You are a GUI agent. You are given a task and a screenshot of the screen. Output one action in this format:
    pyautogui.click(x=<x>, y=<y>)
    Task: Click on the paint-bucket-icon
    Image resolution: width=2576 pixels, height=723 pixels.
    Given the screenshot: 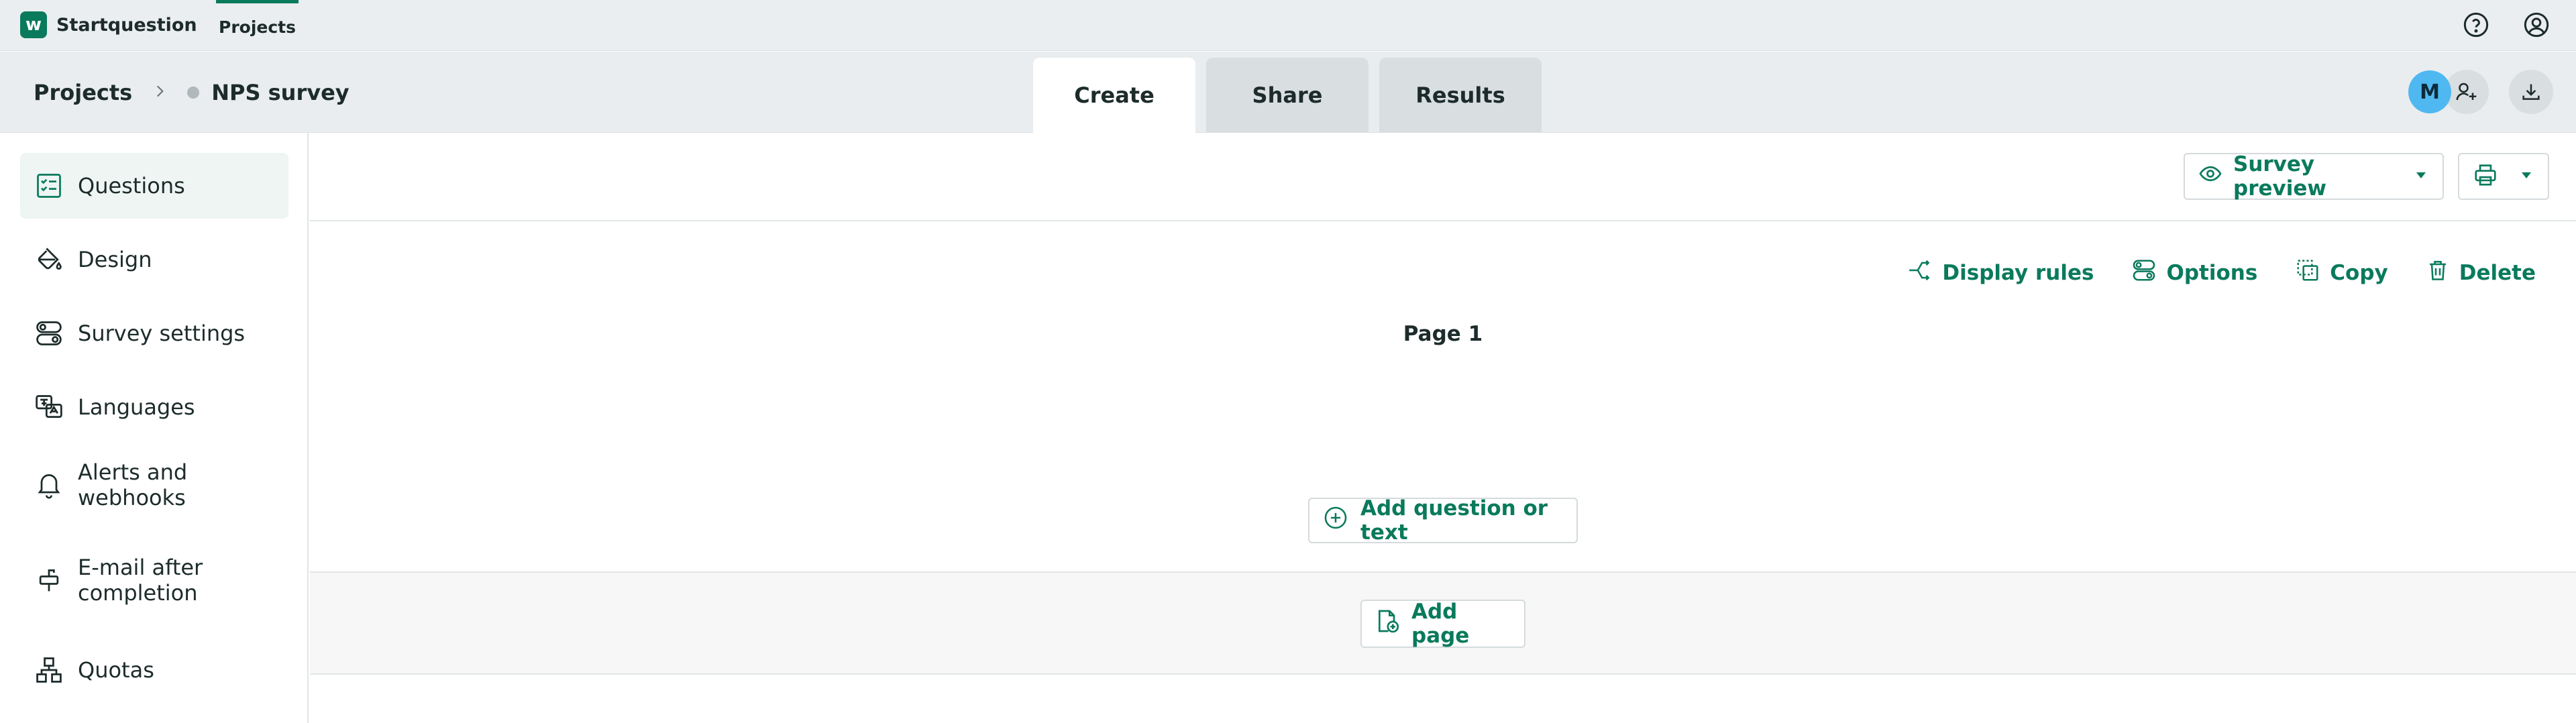 What is the action you would take?
    pyautogui.click(x=49, y=259)
    